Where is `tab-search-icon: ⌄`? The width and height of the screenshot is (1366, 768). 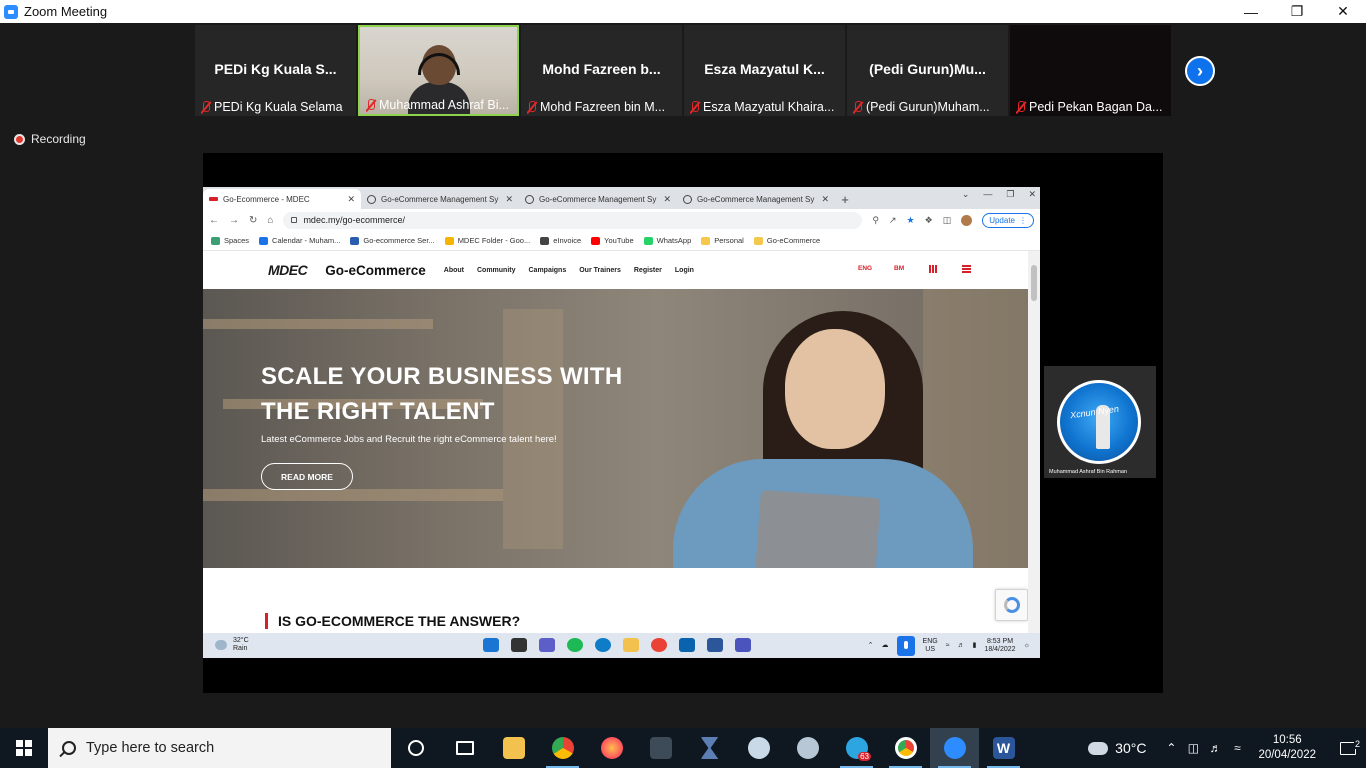 tab-search-icon: ⌄ is located at coordinates (966, 194).